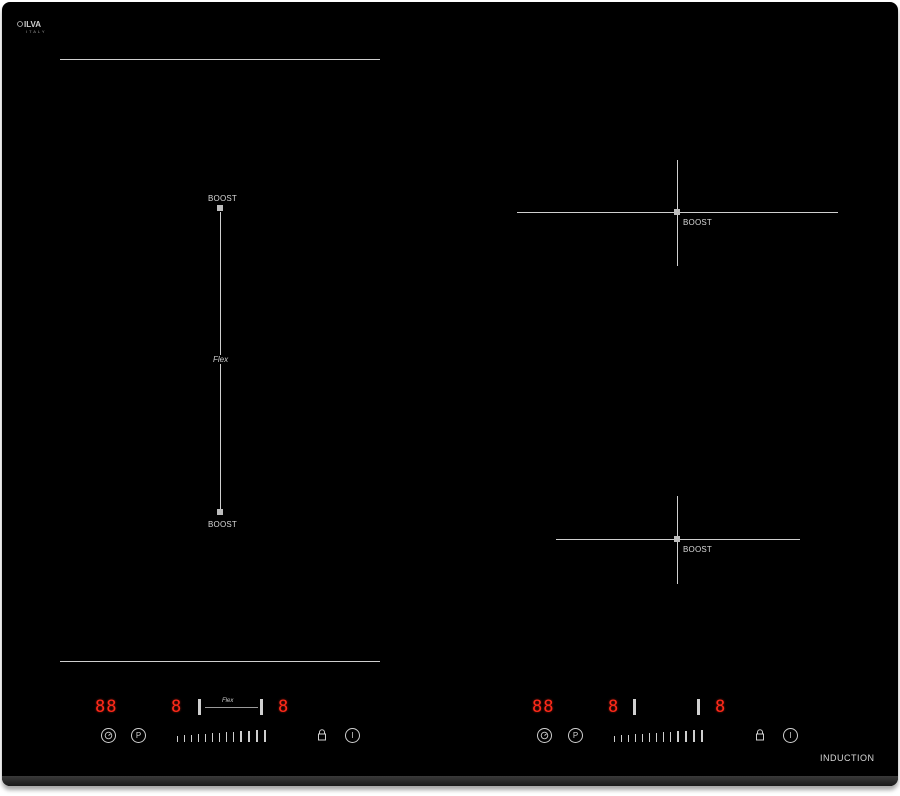  I want to click on right-top-boost-label: BOOST, so click(698, 222).